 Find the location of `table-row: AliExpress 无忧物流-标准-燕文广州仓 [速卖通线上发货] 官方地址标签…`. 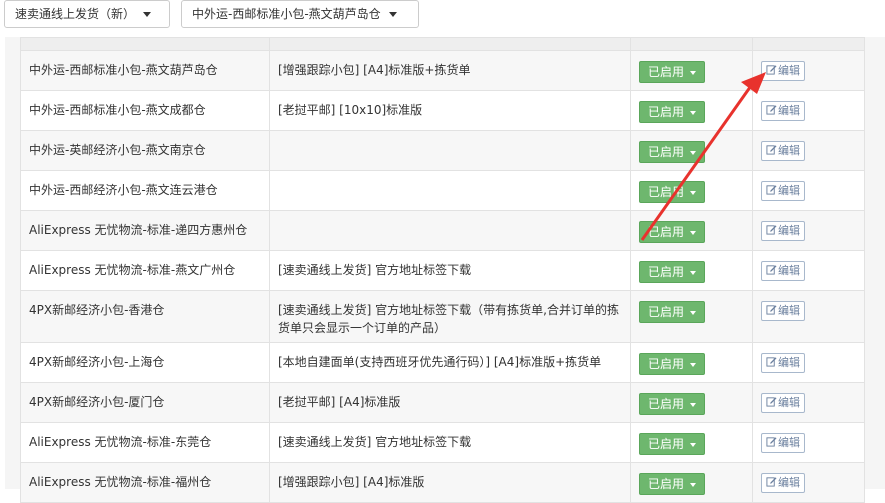

table-row: AliExpress 无忧物流-标准-燕文广州仓 [速卖通线上发货] 官方地址标签… is located at coordinates (442, 270).